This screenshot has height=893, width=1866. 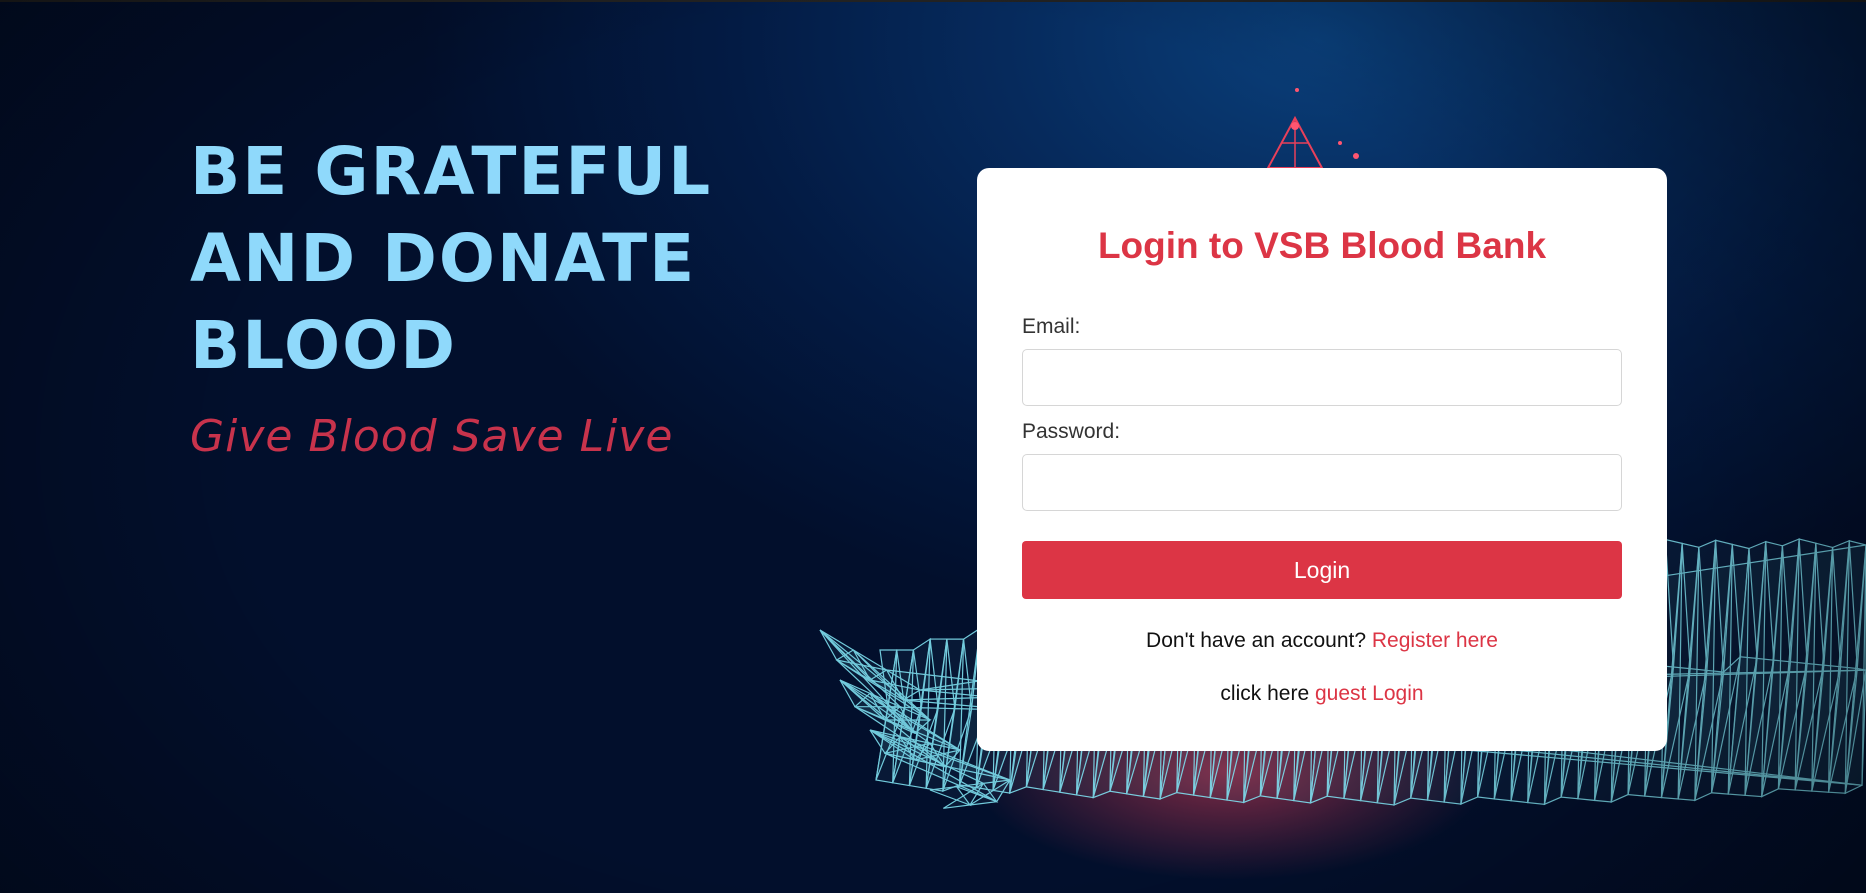 What do you see at coordinates (1051, 326) in the screenshot?
I see `email-label: Email:` at bounding box center [1051, 326].